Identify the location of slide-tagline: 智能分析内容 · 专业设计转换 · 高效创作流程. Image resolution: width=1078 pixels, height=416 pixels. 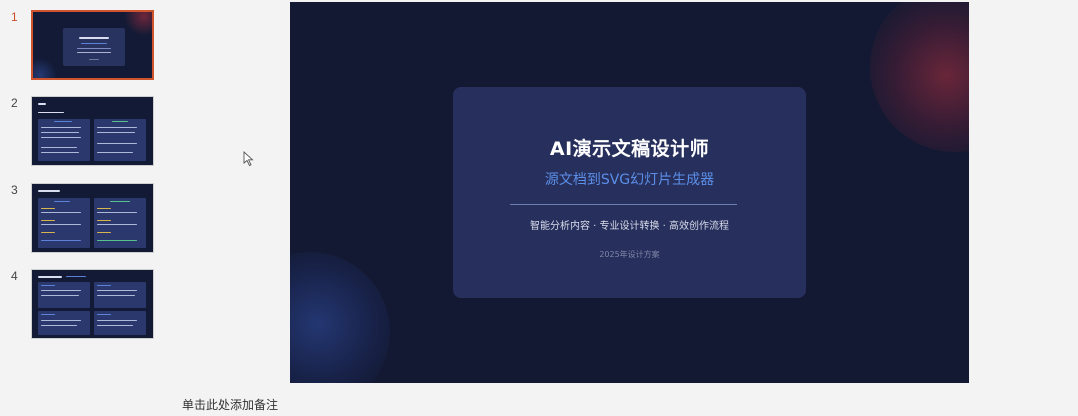
(629, 224).